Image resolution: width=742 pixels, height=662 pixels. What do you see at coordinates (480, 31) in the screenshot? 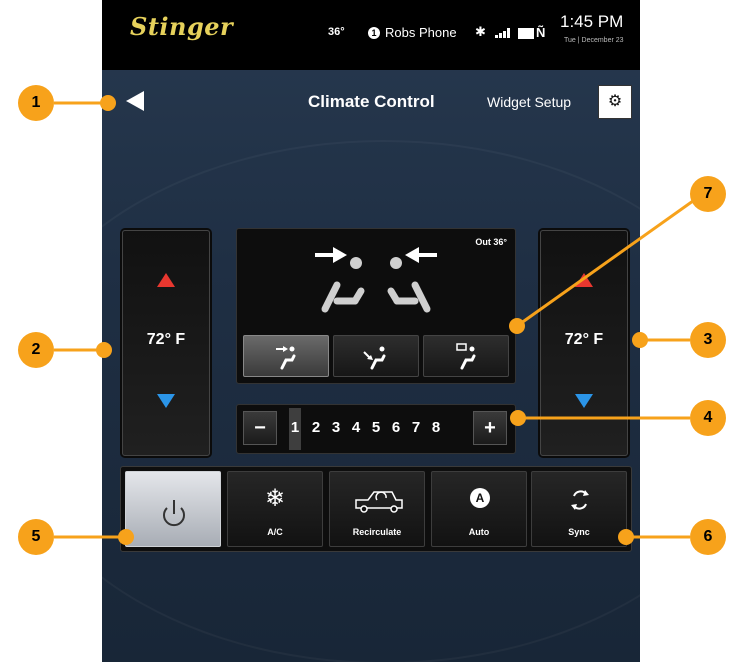
I see `bluetooth-icon: ✱` at bounding box center [480, 31].